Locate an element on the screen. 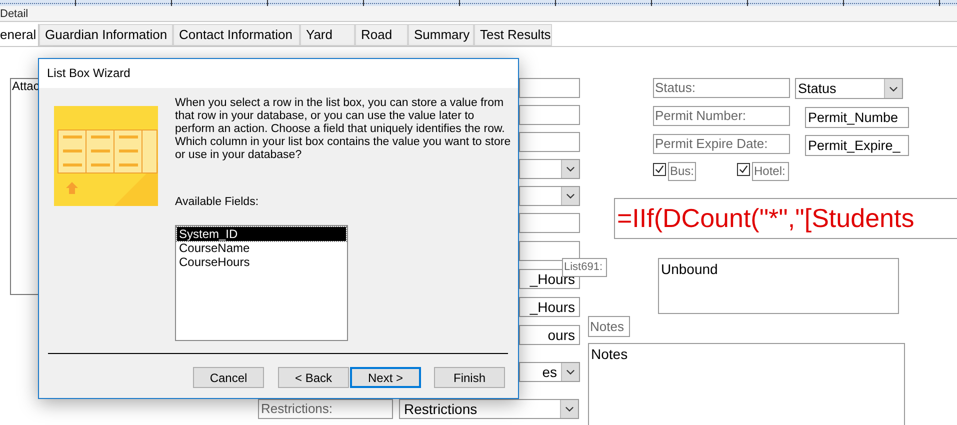 This screenshot has width=957, height=425. tab: eneral is located at coordinates (19, 35).